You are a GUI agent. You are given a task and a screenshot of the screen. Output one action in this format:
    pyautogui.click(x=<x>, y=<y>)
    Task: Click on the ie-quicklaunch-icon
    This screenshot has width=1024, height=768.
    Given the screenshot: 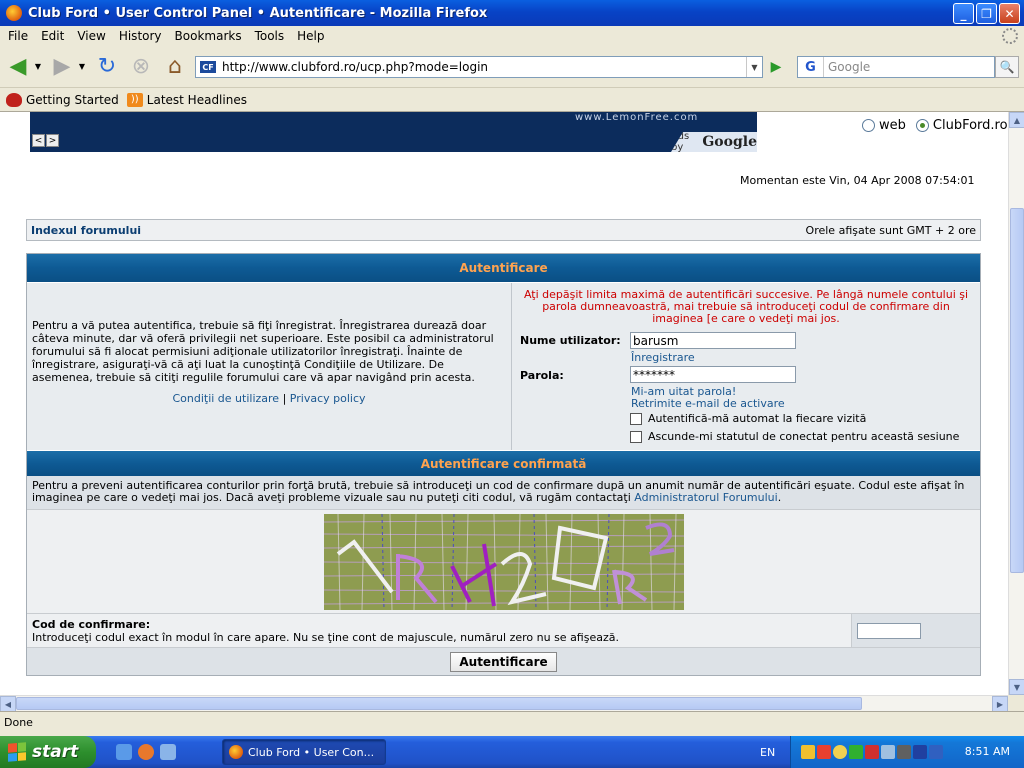 What is the action you would take?
    pyautogui.click(x=124, y=752)
    